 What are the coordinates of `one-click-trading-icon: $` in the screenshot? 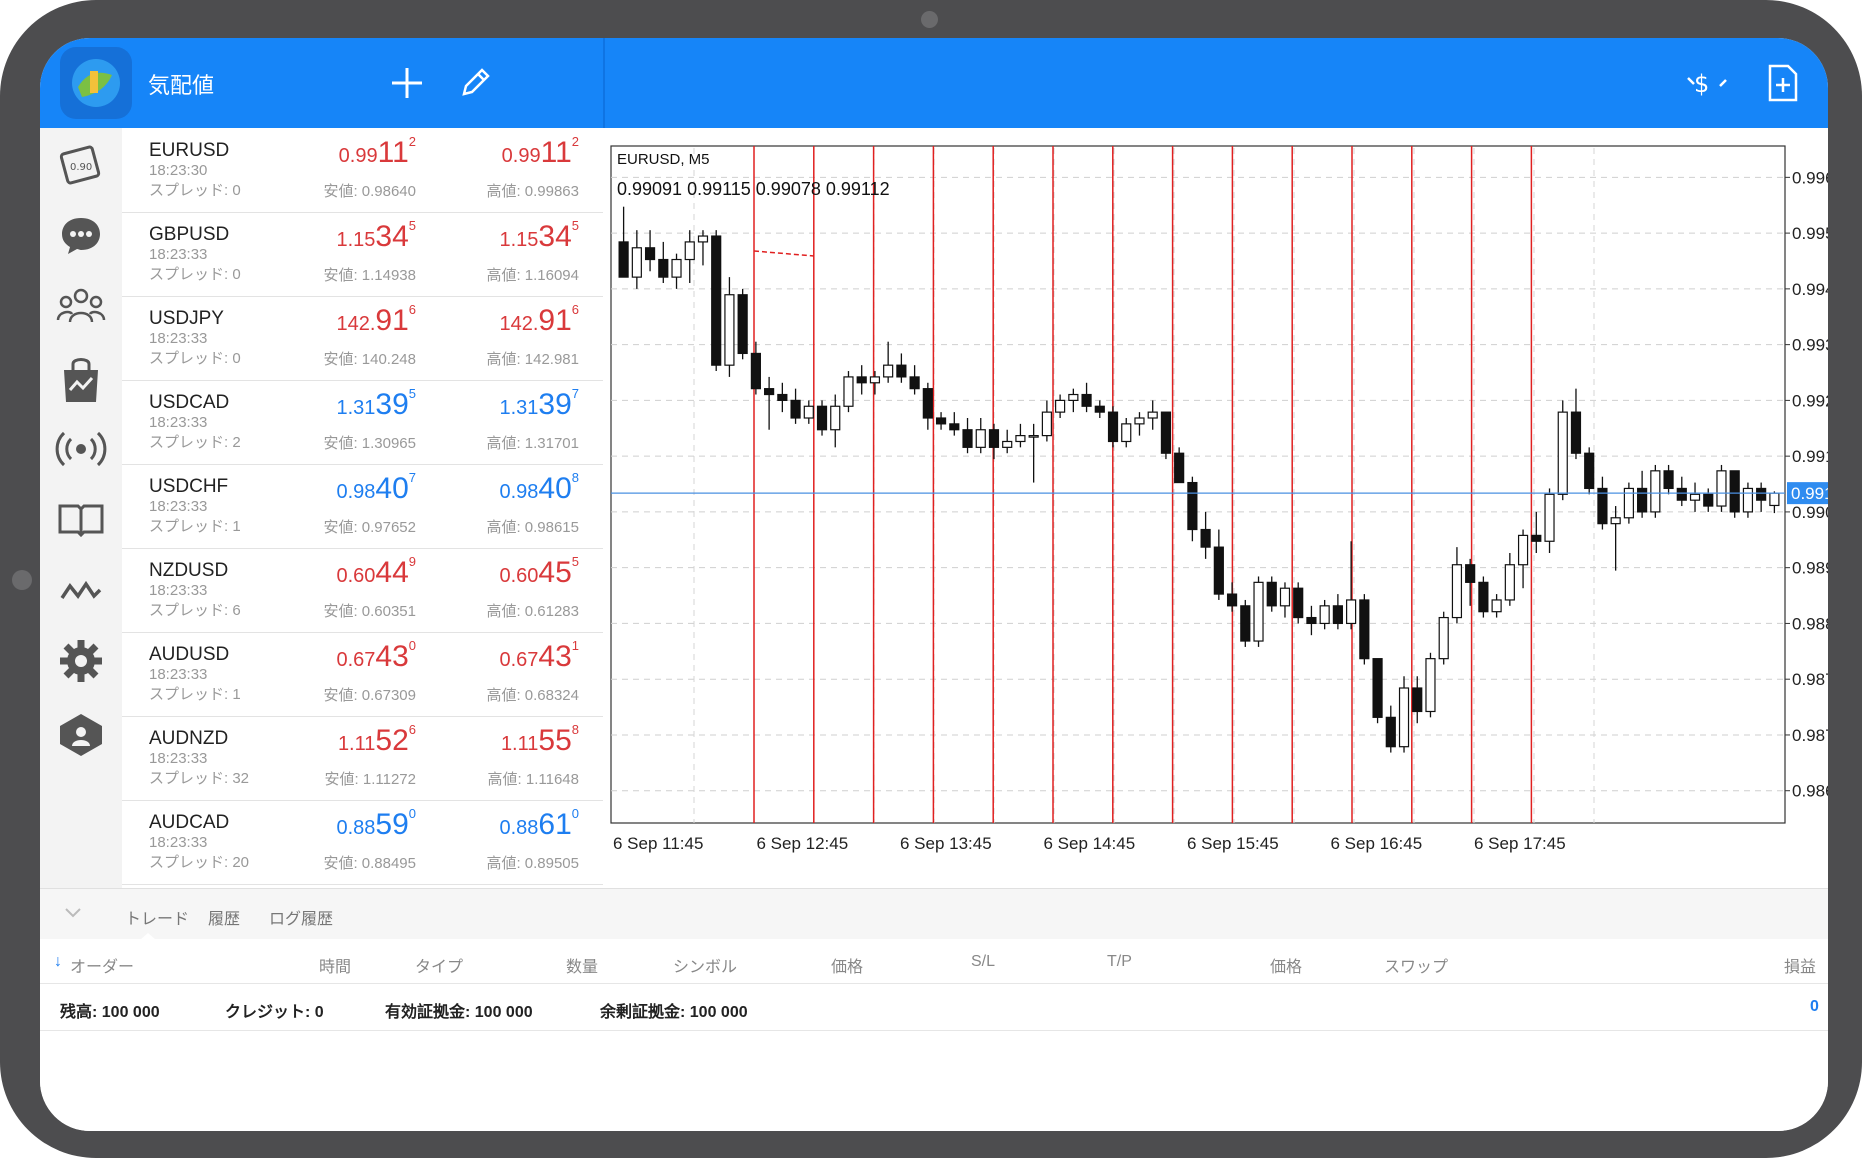 It's located at (1707, 83).